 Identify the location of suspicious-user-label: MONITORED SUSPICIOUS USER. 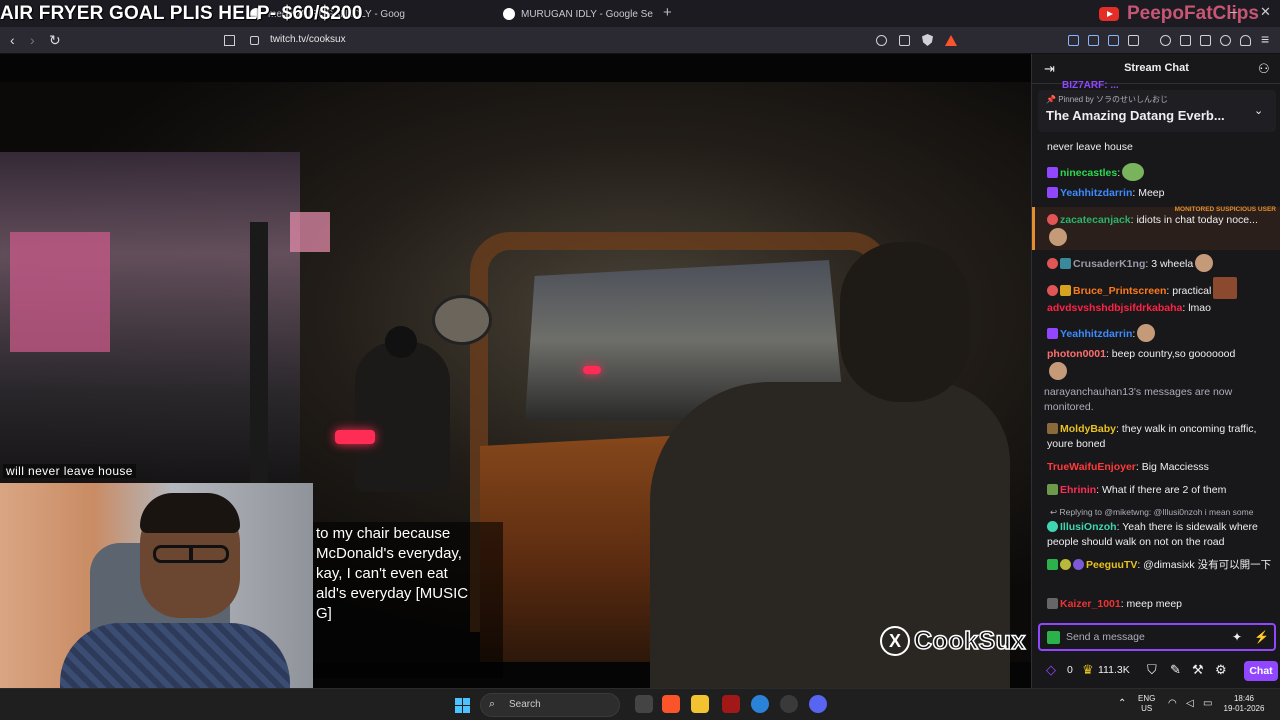
(1225, 209).